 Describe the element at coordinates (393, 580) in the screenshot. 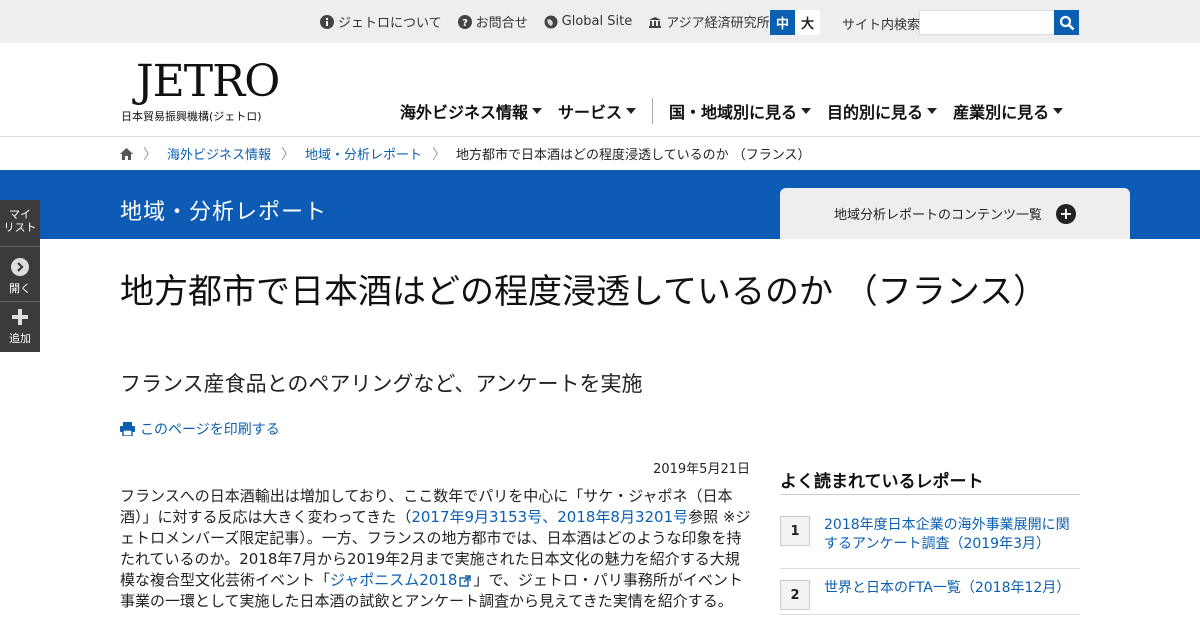

I see `japonismes-link: ジャポニスム2018` at that location.